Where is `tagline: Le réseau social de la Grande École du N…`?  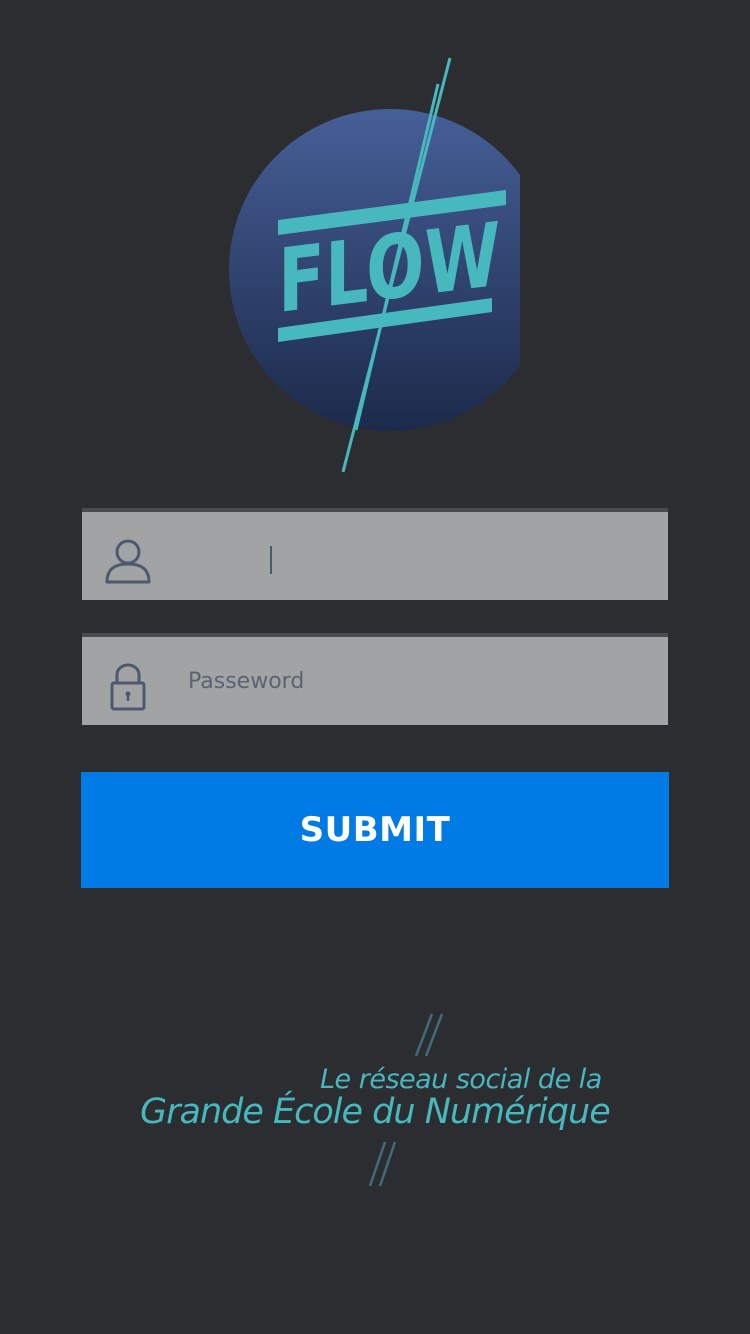 tagline: Le réseau social de la Grande École du N… is located at coordinates (370, 1100).